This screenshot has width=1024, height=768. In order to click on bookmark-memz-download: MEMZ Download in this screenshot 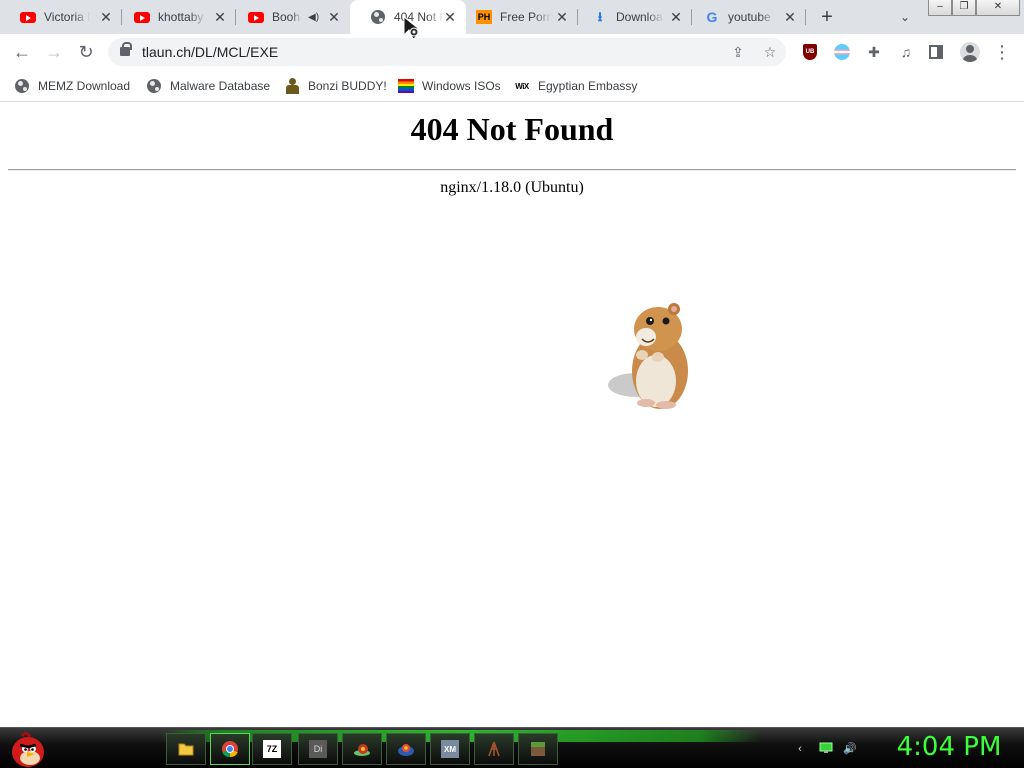, I will do `click(72, 86)`.